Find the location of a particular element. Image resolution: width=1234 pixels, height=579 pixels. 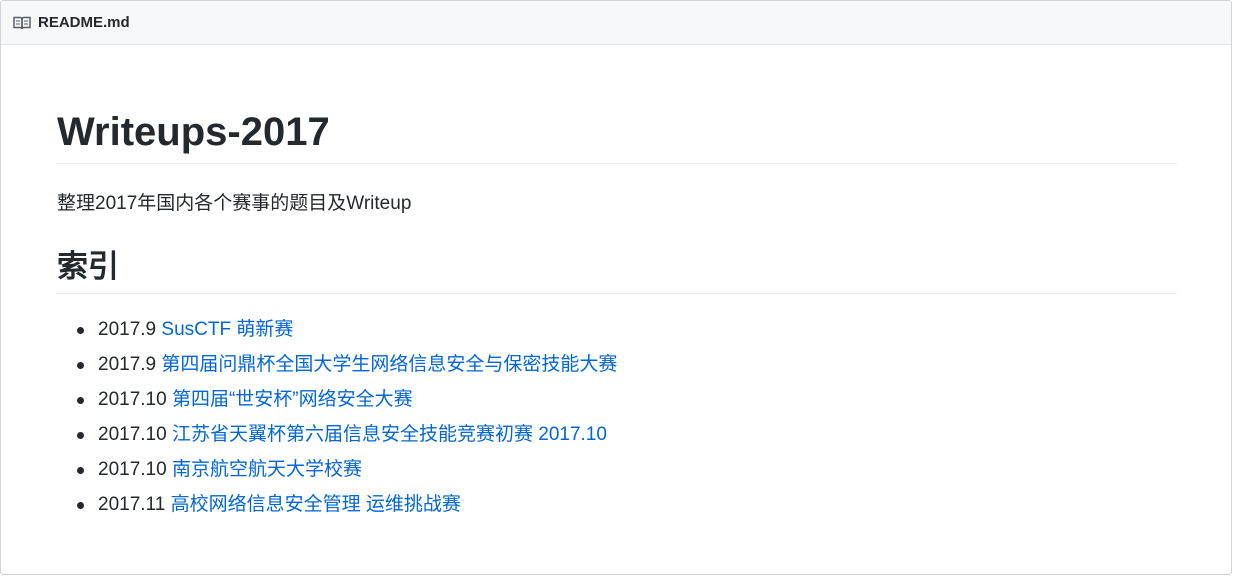

list-item: 2017.10 第四届“世安杯”网络安全大赛 is located at coordinates (337, 402).